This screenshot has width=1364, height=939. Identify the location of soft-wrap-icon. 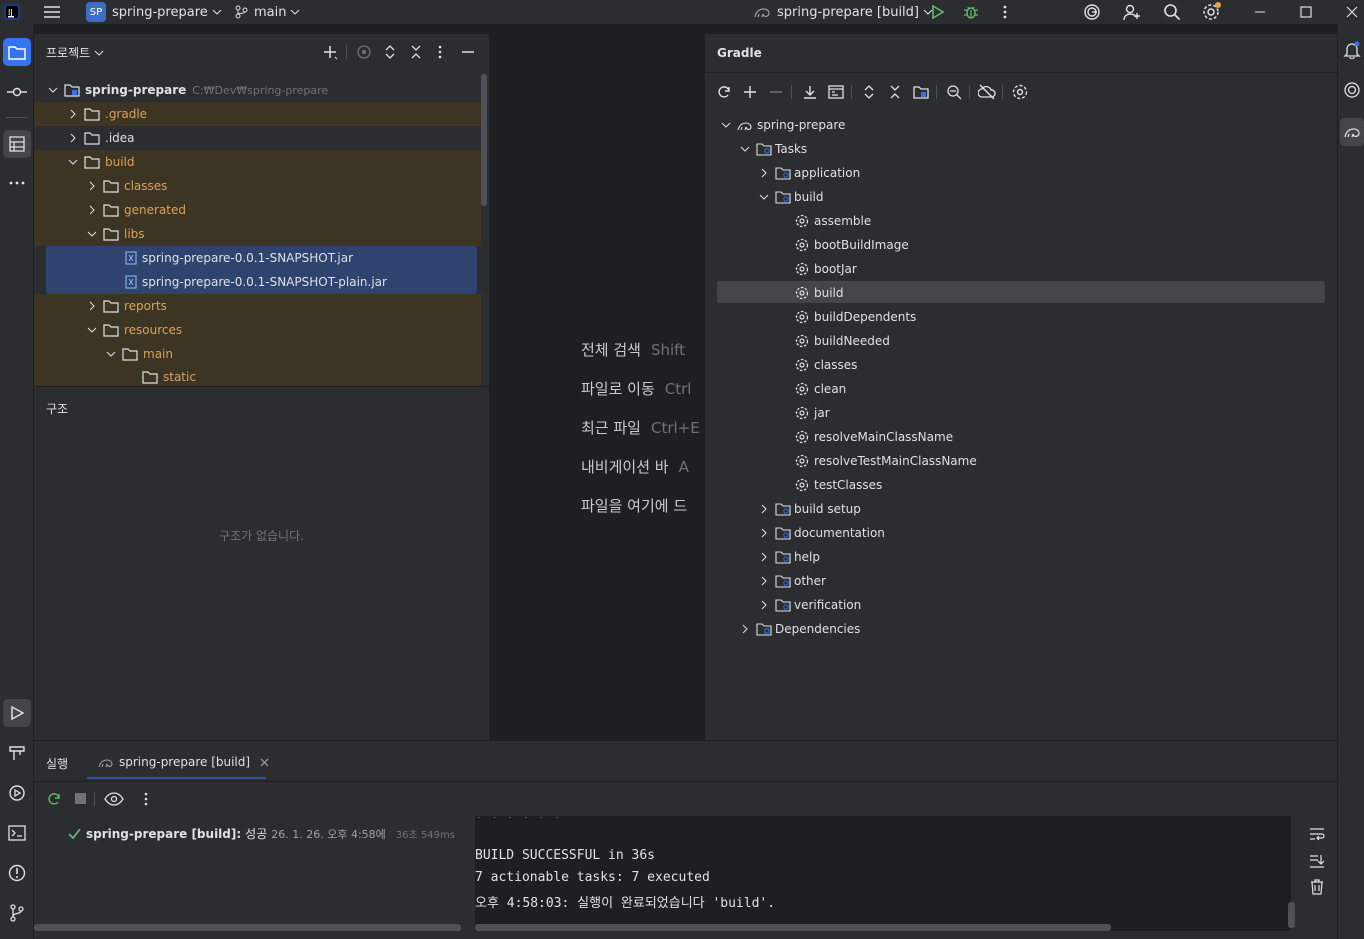
(1317, 834).